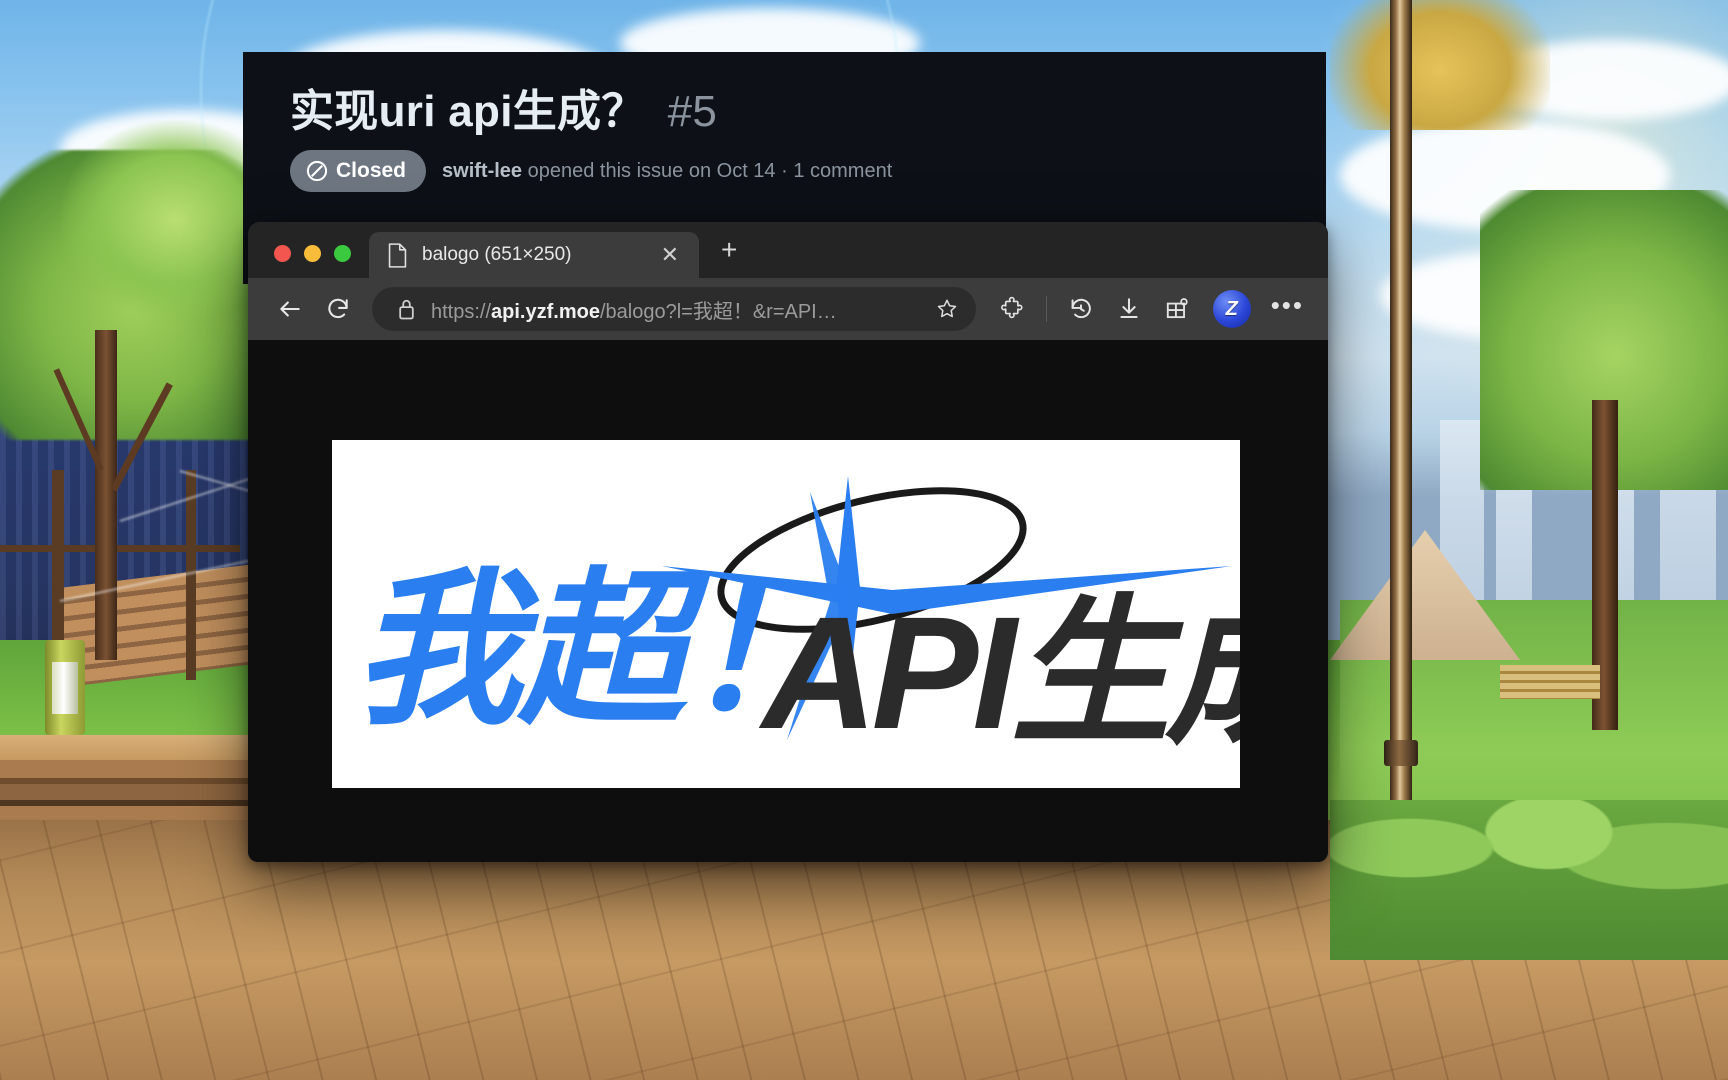  What do you see at coordinates (692, 111) in the screenshot?
I see `issue-number: #5` at bounding box center [692, 111].